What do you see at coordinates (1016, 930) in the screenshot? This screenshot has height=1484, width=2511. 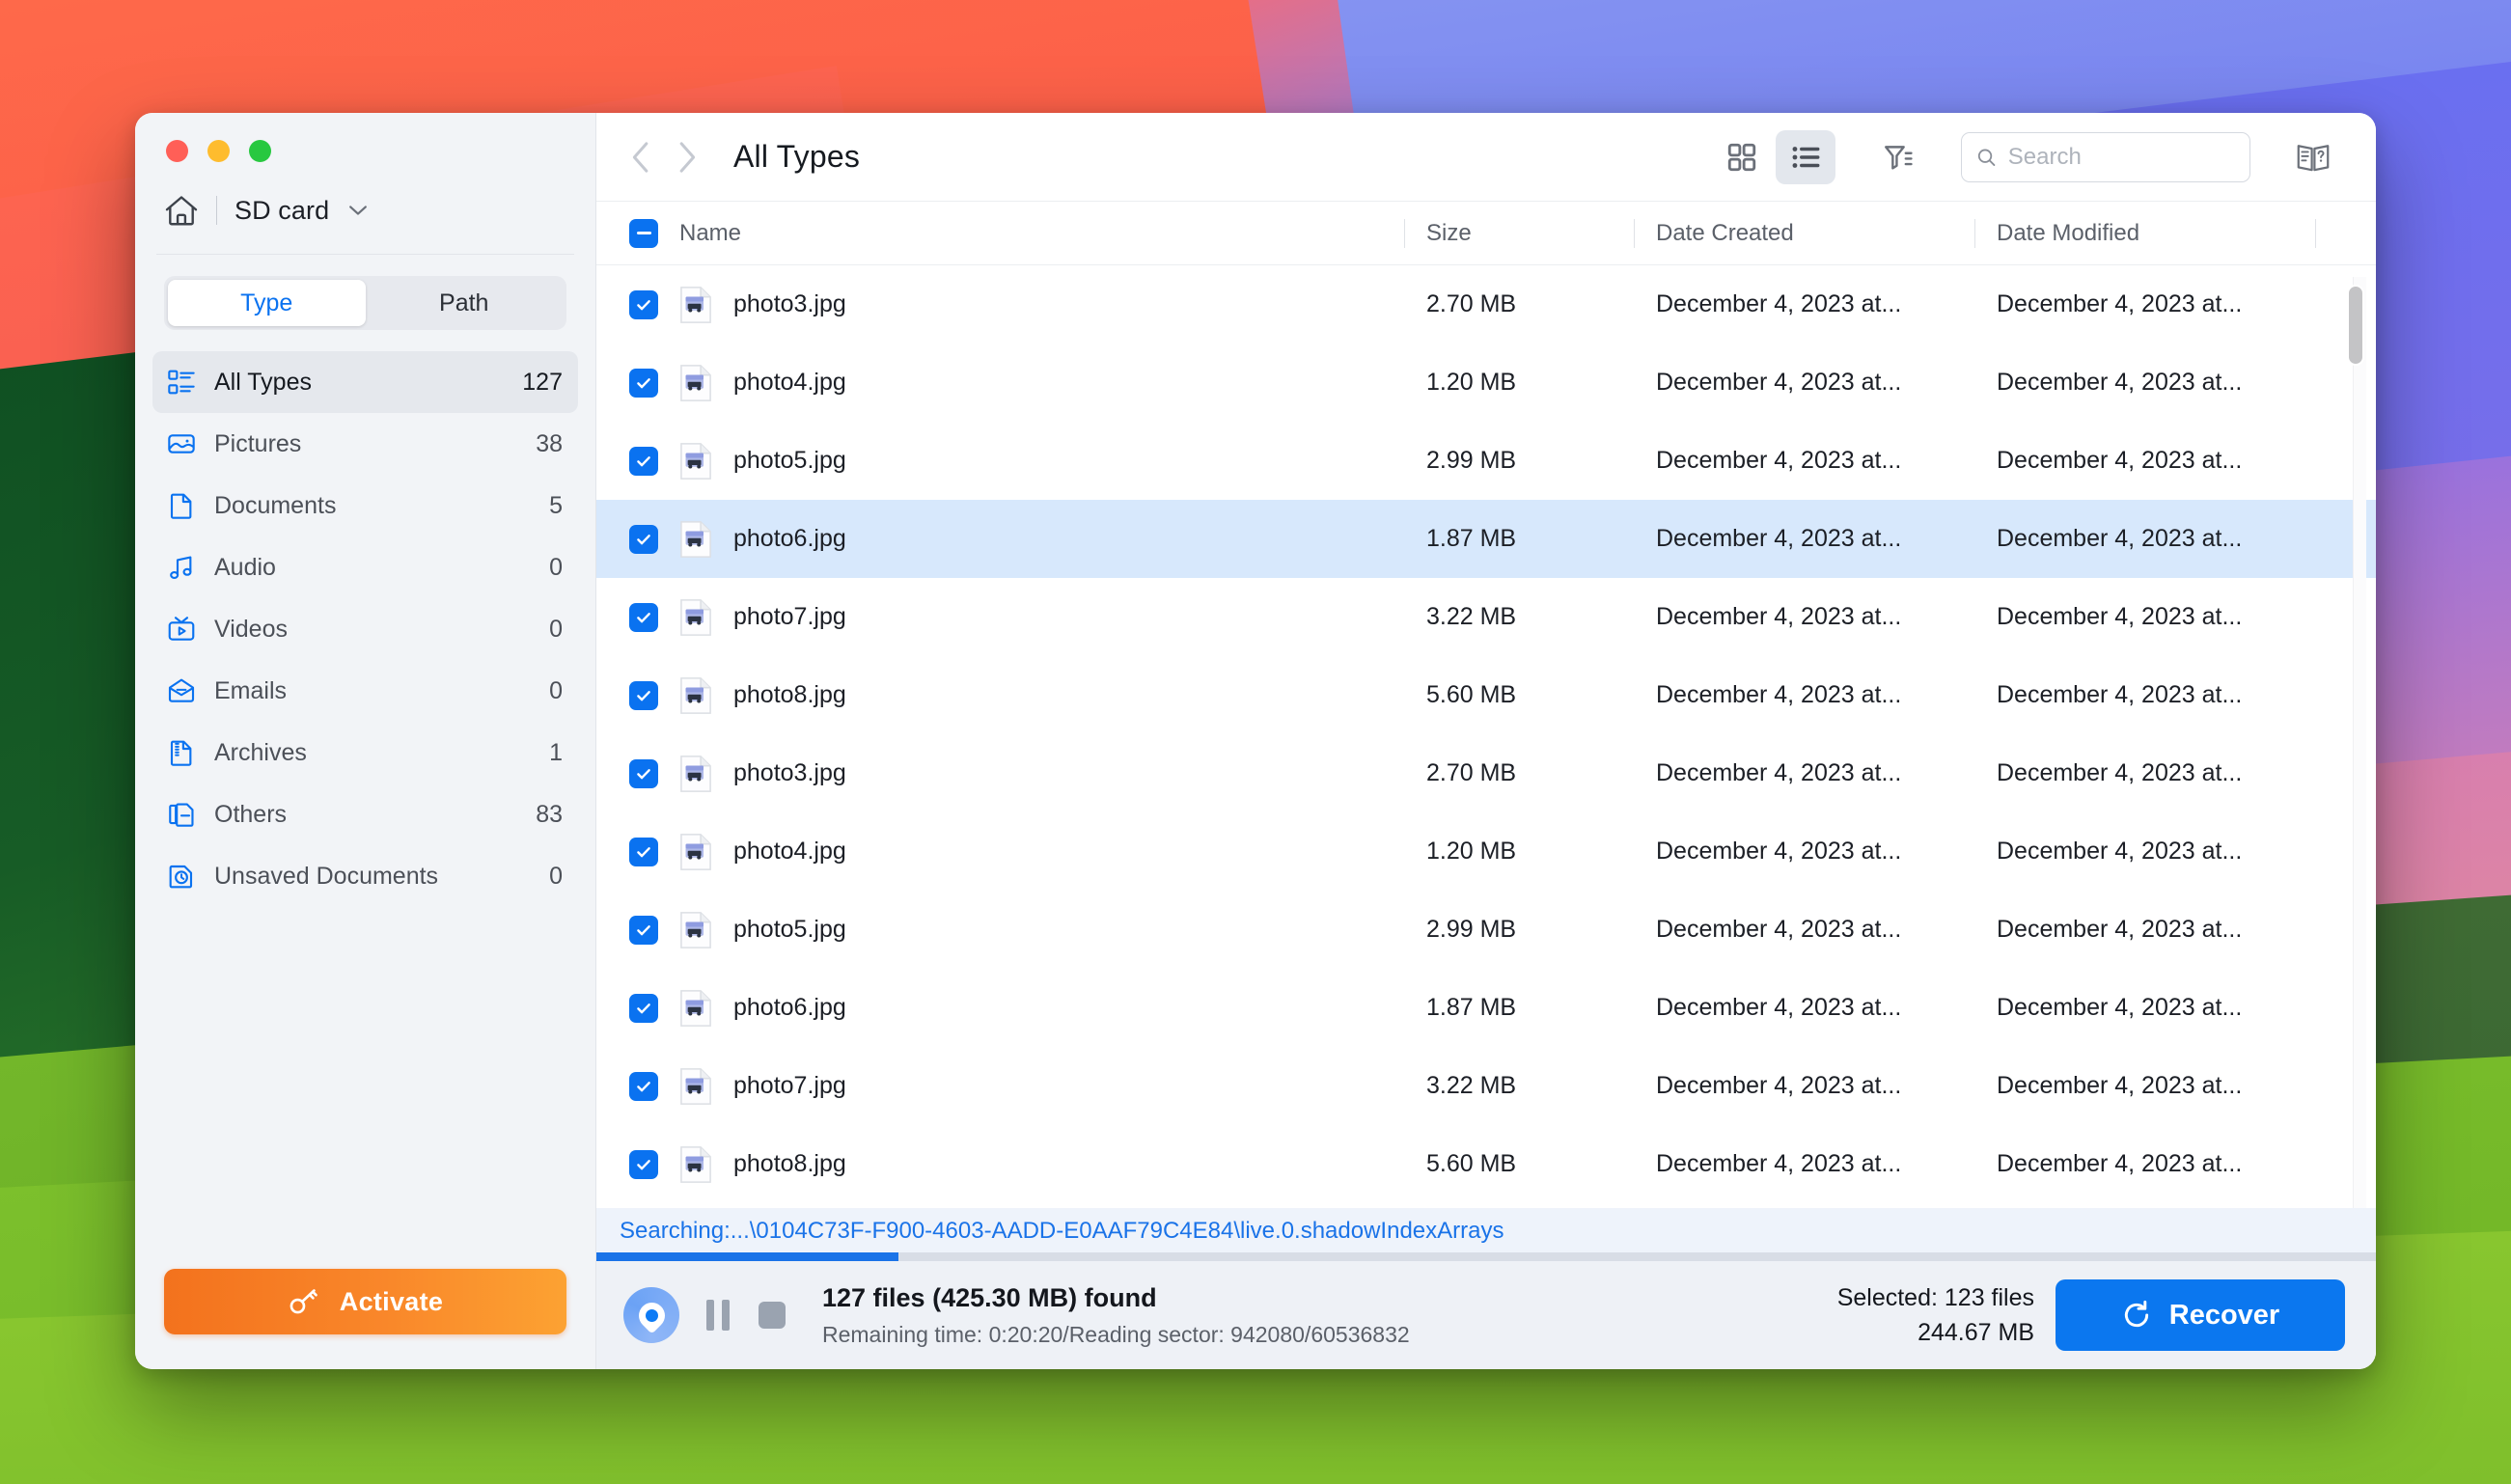 I see `cell-name: photo5.jpg` at bounding box center [1016, 930].